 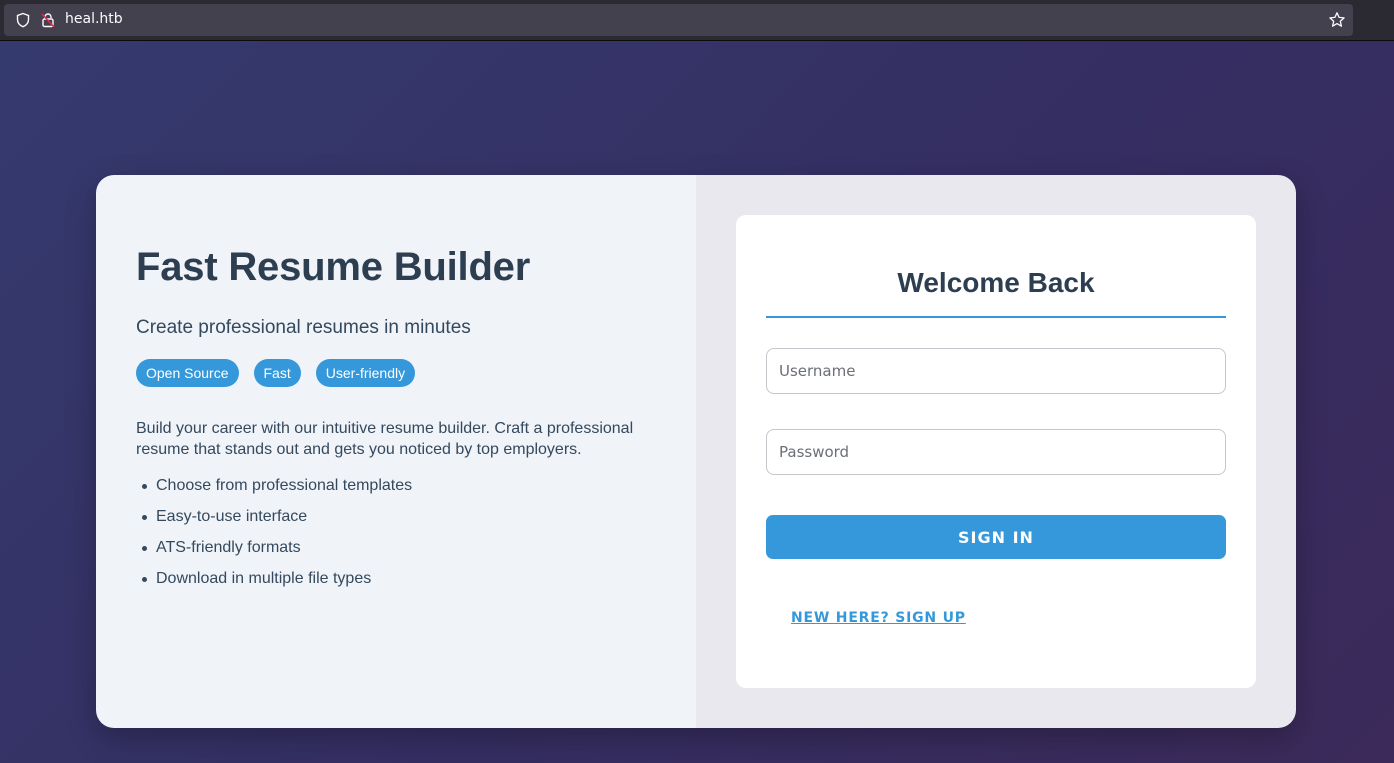 What do you see at coordinates (274, 583) in the screenshot?
I see `feature-item: Download in multiple file types` at bounding box center [274, 583].